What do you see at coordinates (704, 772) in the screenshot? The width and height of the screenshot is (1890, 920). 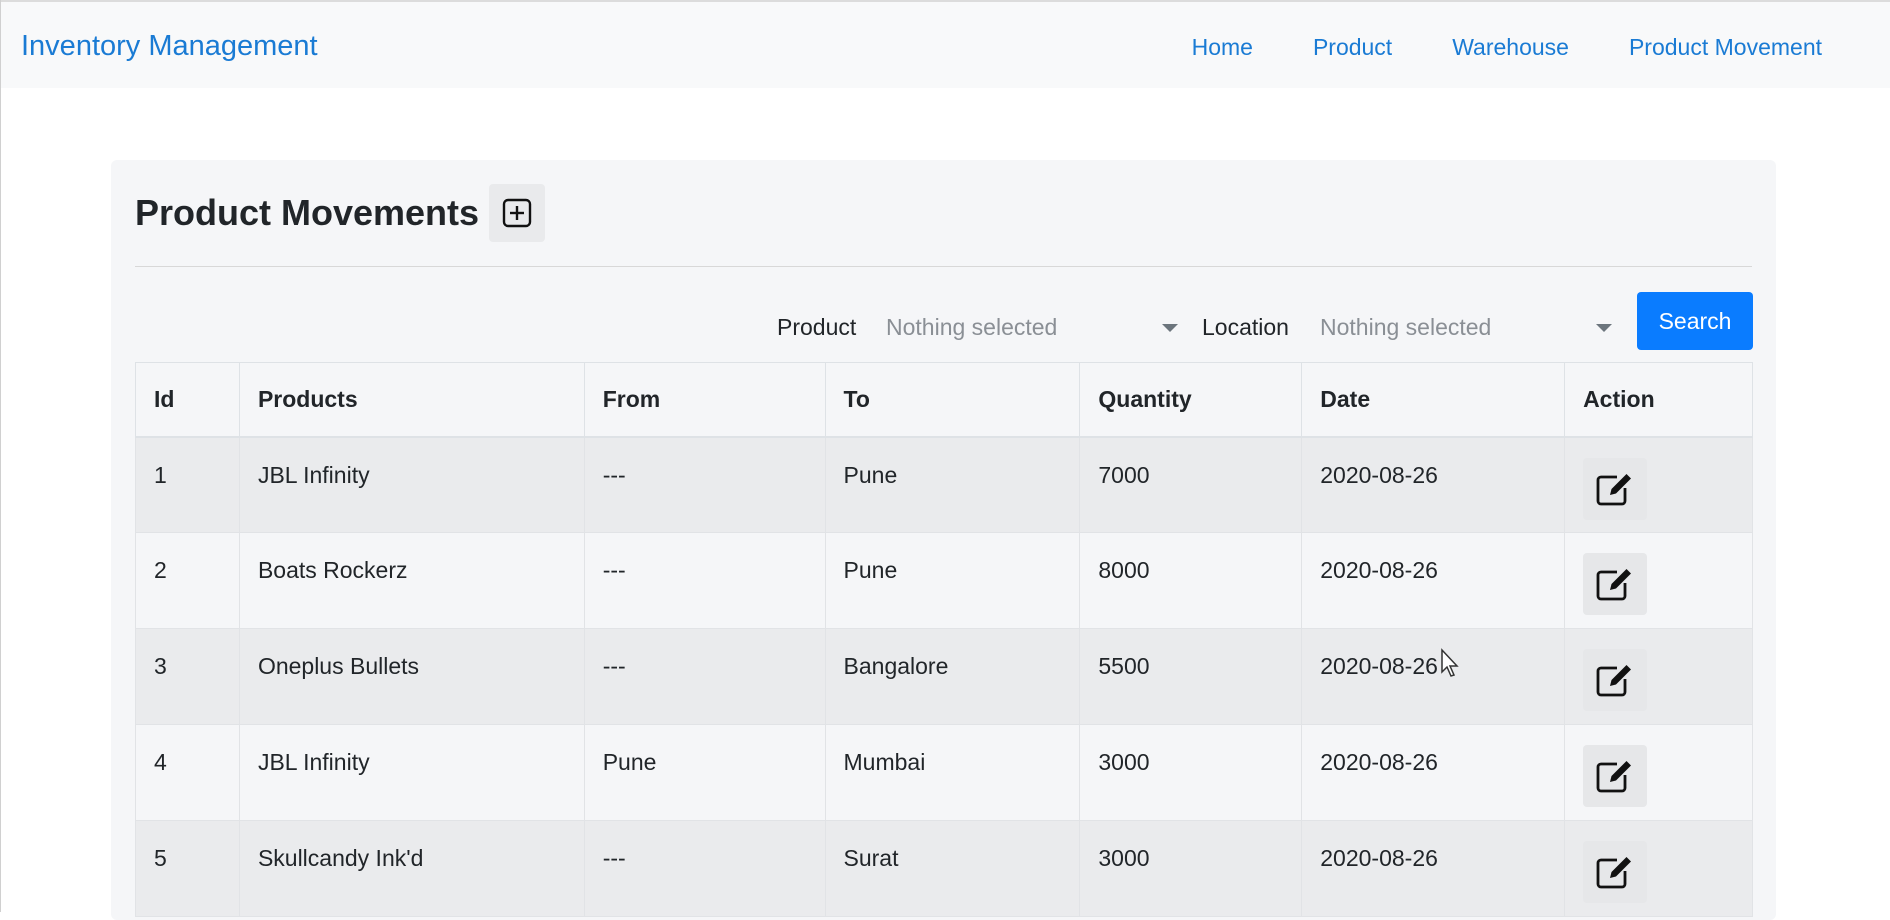 I see `cell-from: Pune` at bounding box center [704, 772].